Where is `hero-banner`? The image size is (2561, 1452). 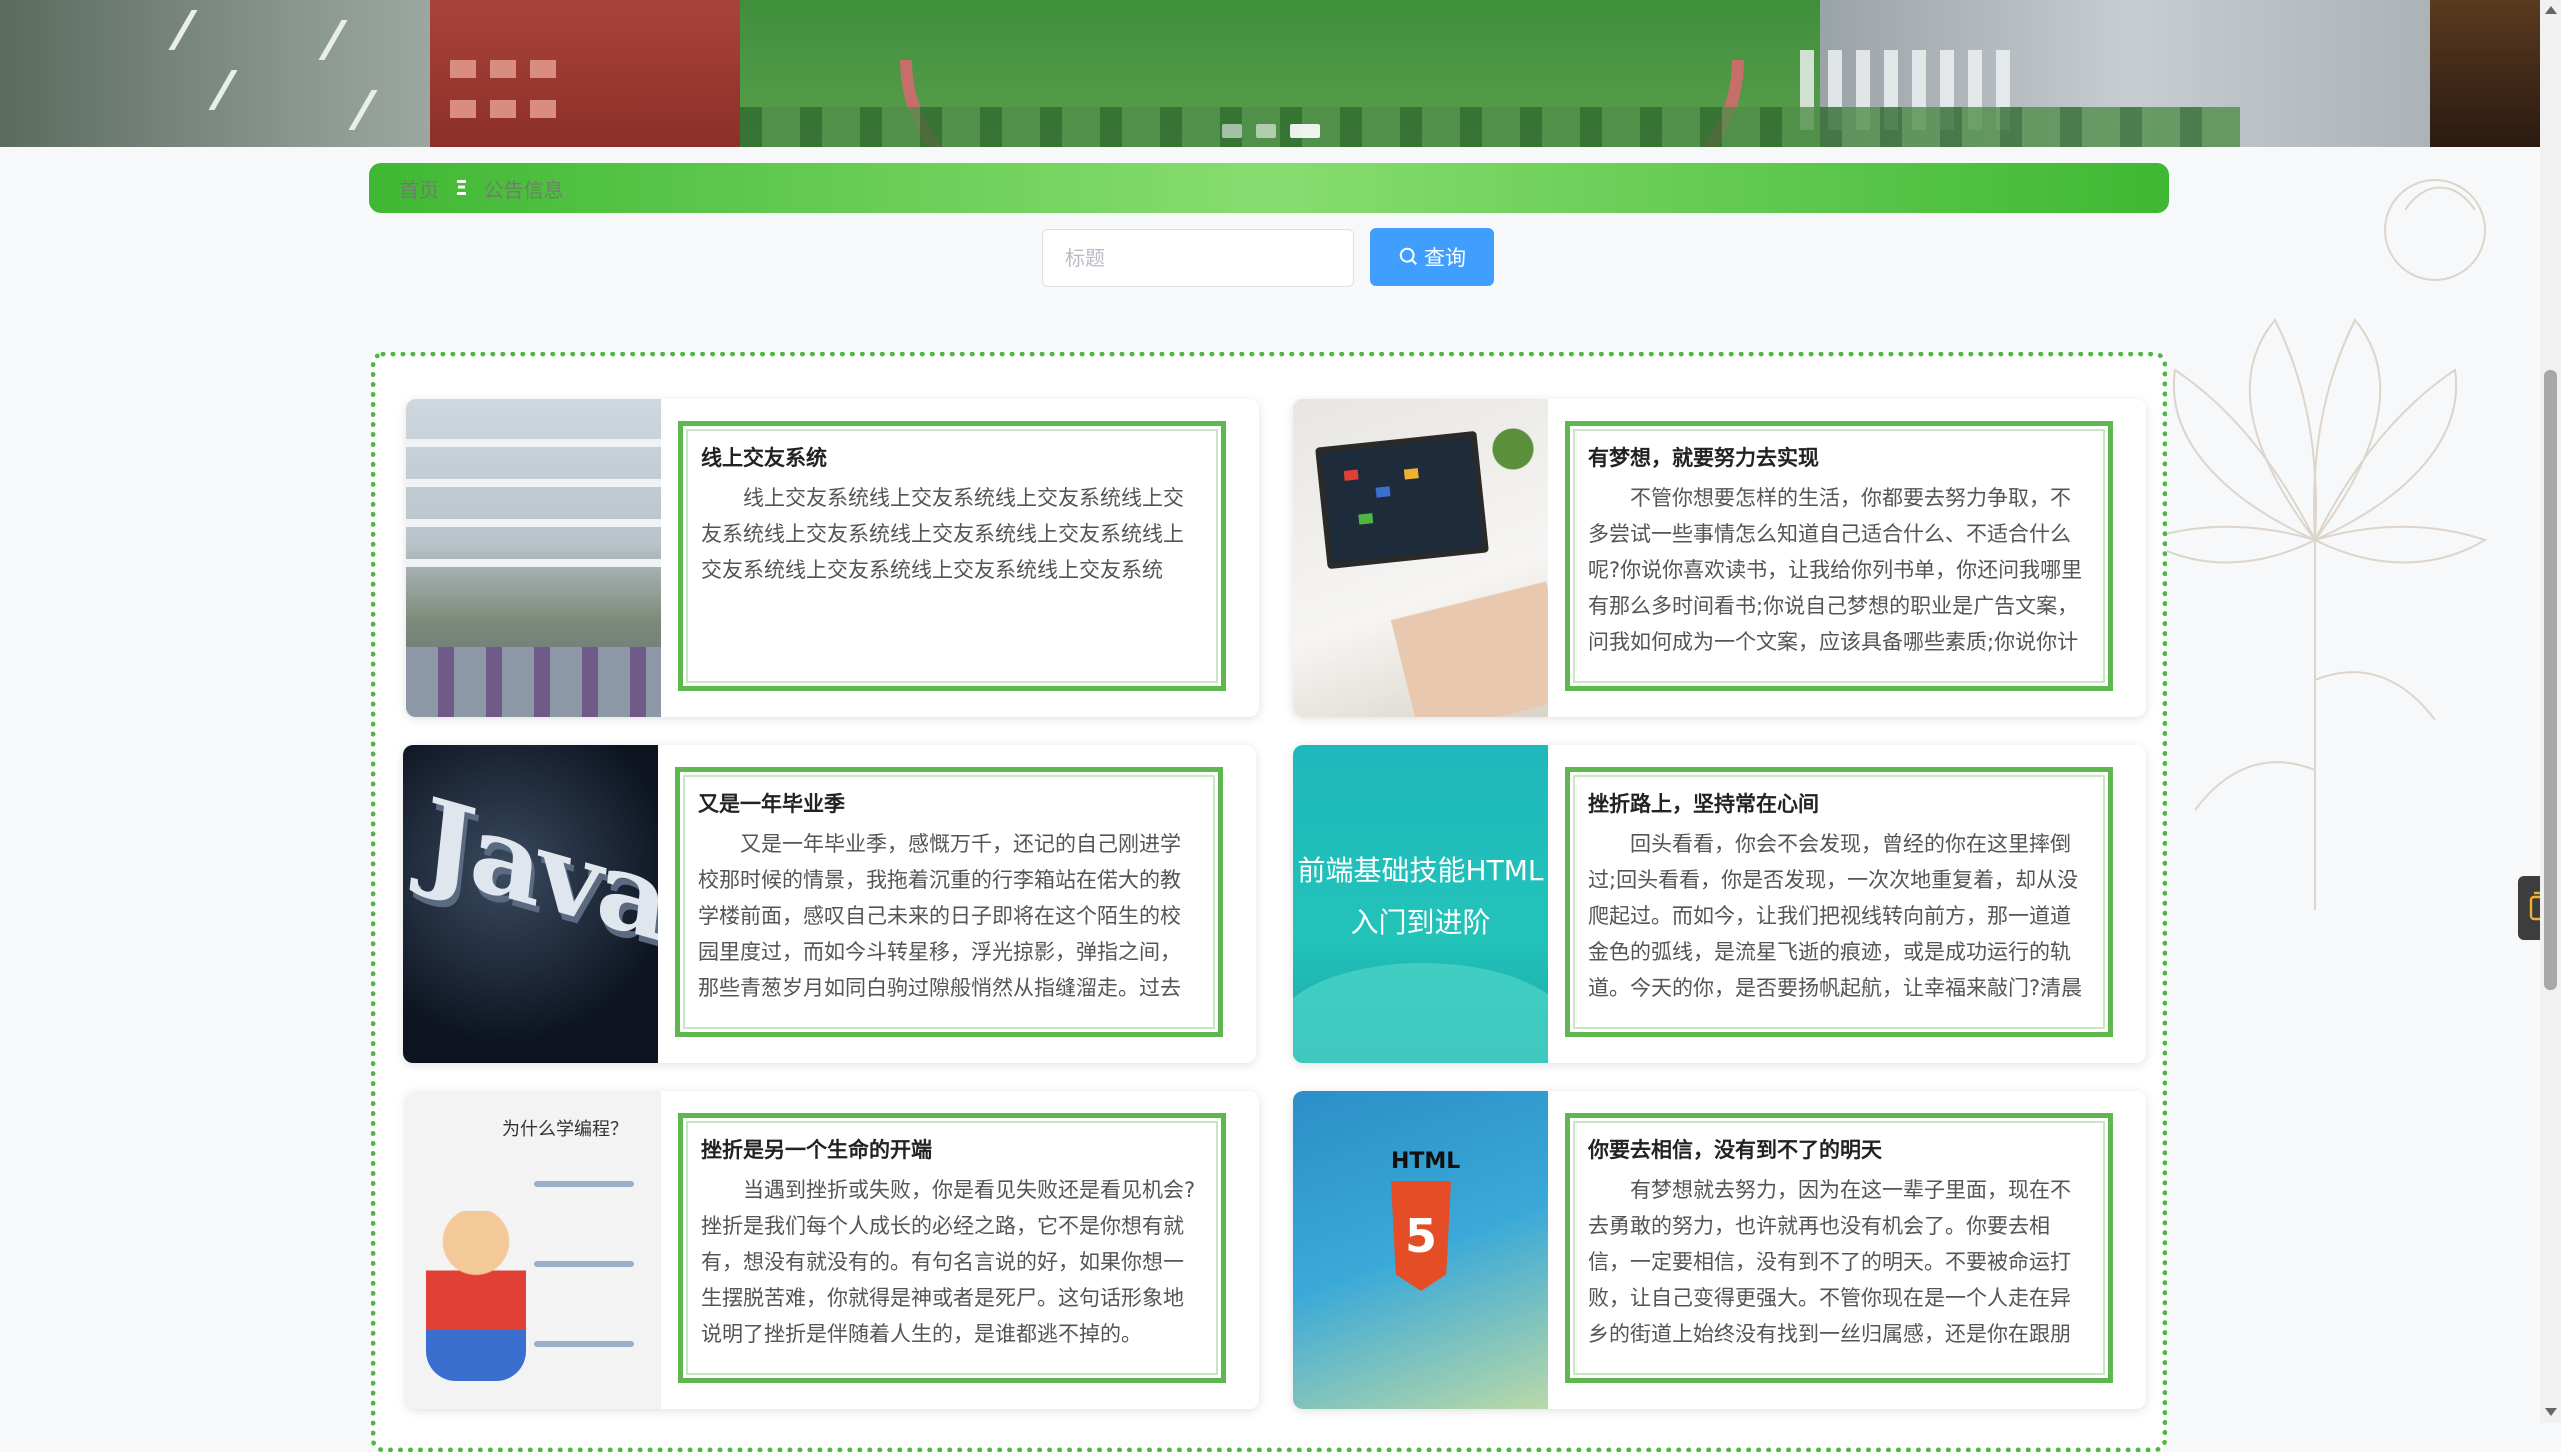 hero-banner is located at coordinates (1270, 73).